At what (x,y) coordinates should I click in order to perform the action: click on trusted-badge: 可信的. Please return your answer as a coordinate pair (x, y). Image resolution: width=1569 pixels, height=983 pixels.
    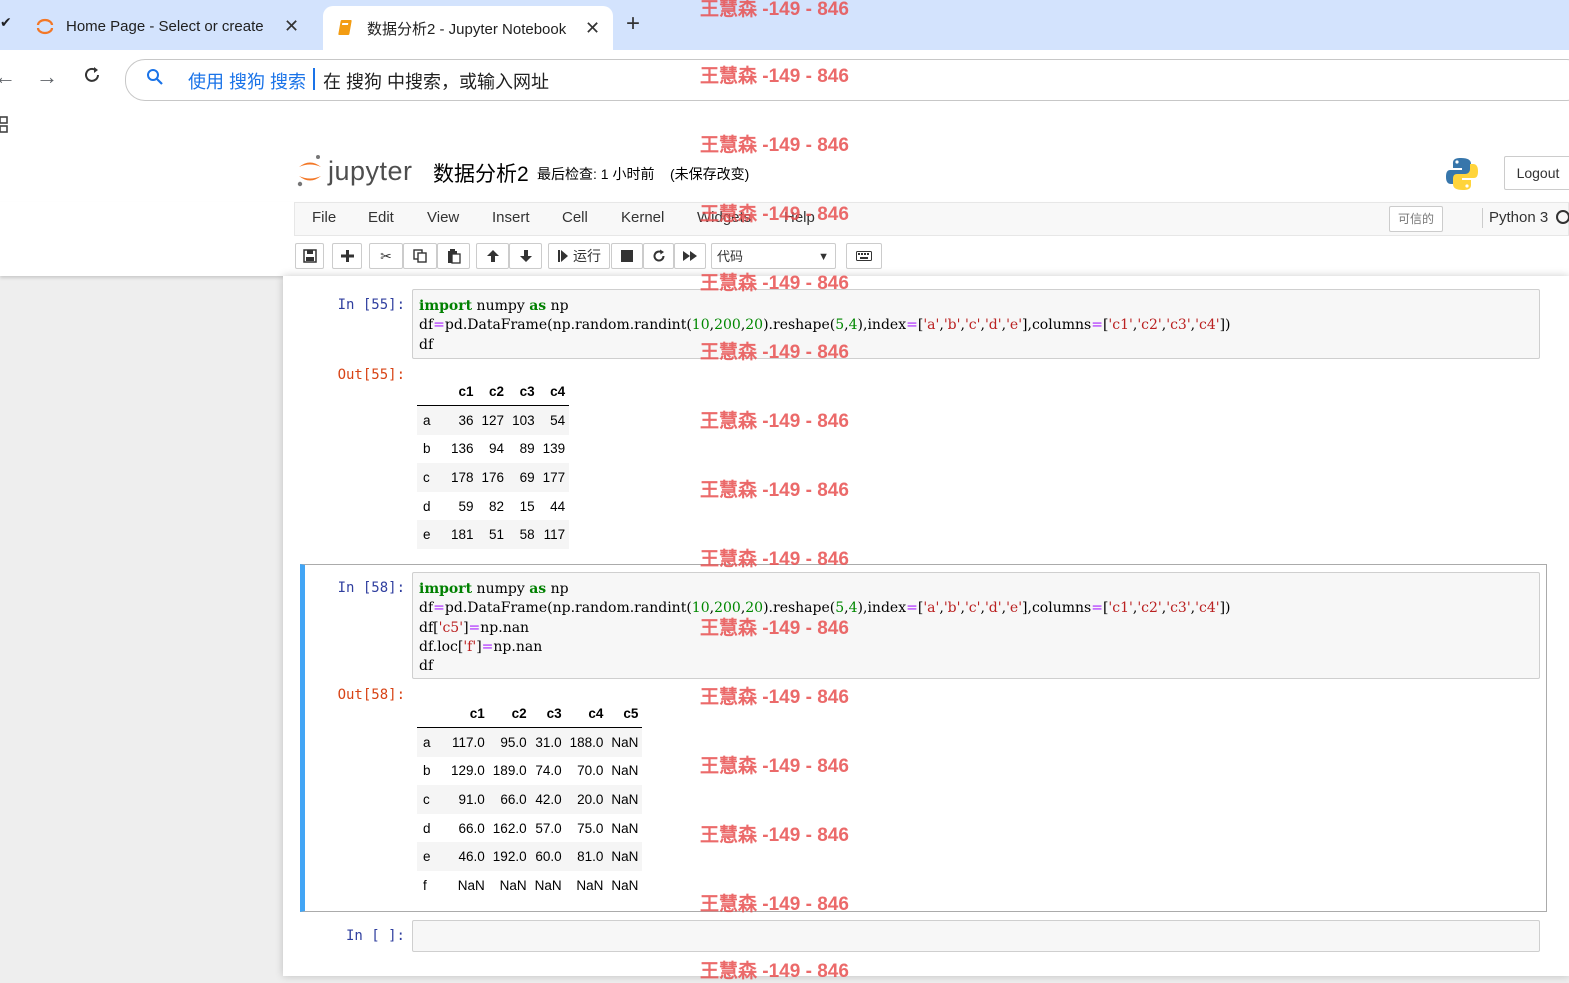
    Looking at the image, I should click on (1416, 219).